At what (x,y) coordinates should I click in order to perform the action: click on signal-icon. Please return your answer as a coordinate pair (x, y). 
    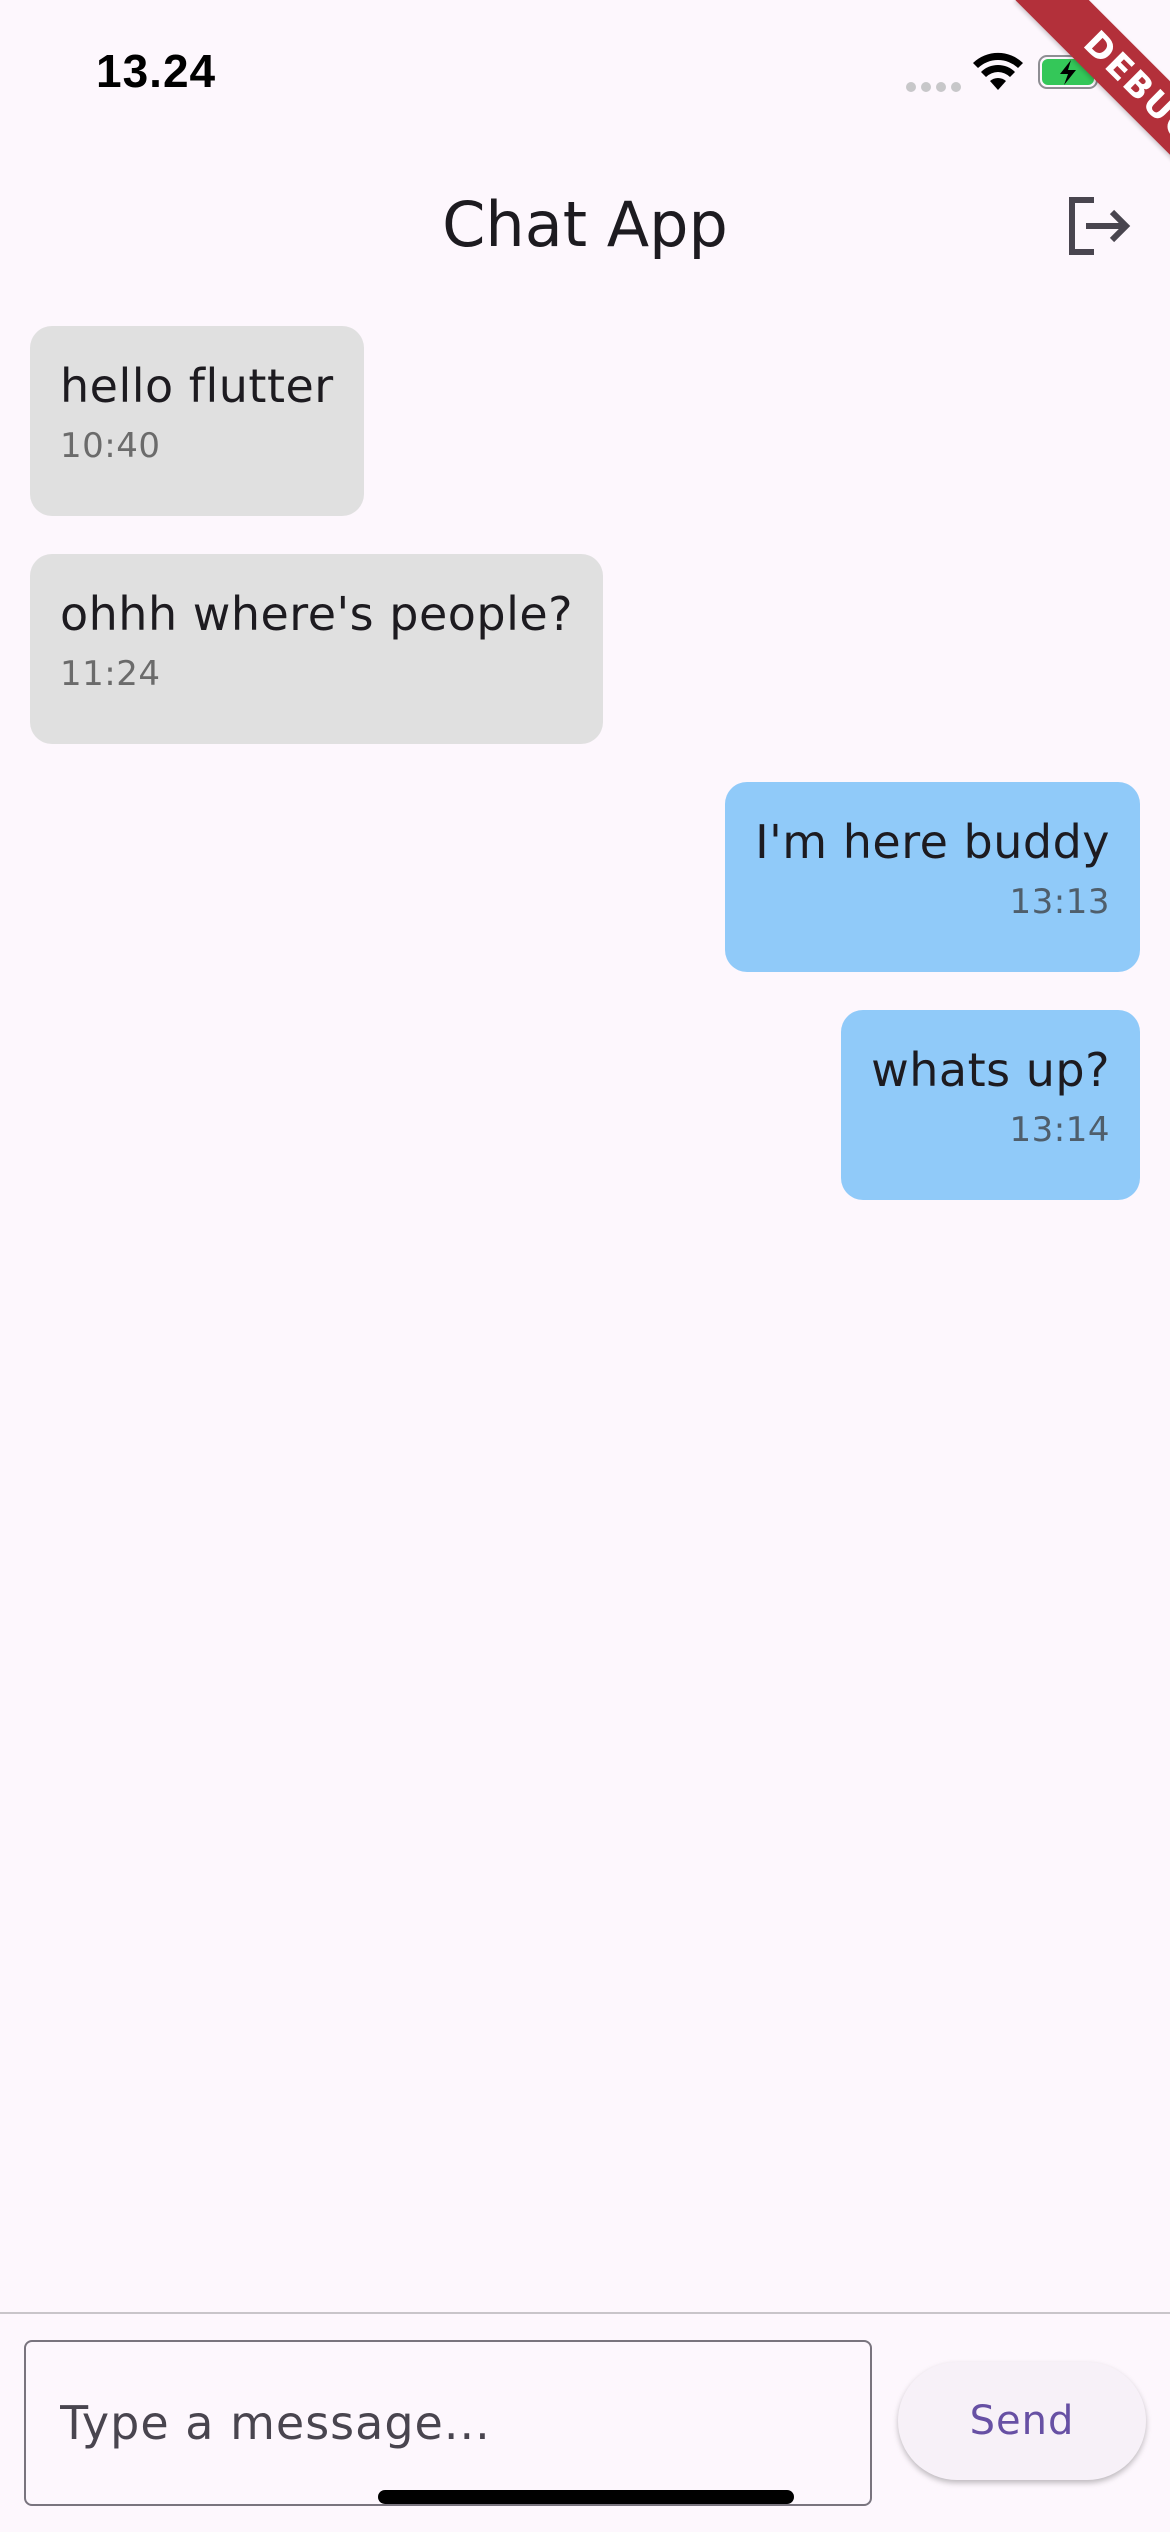
    Looking at the image, I should click on (934, 88).